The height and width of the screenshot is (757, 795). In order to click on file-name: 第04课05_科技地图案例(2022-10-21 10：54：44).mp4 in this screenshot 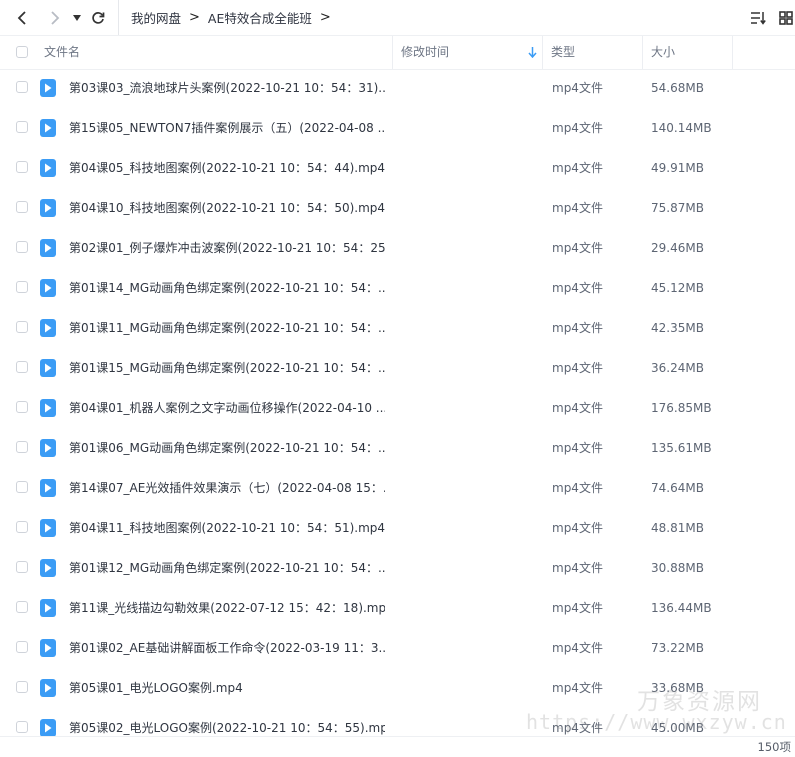, I will do `click(227, 168)`.